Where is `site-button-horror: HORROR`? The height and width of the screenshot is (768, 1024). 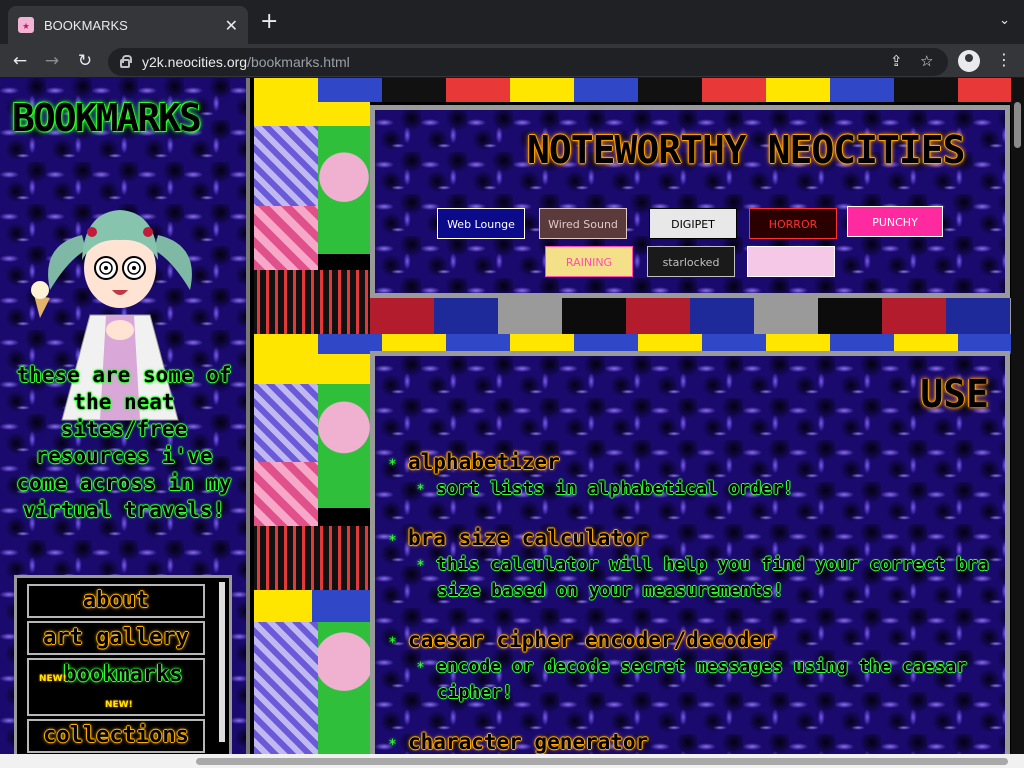
site-button-horror: HORROR is located at coordinates (793, 223).